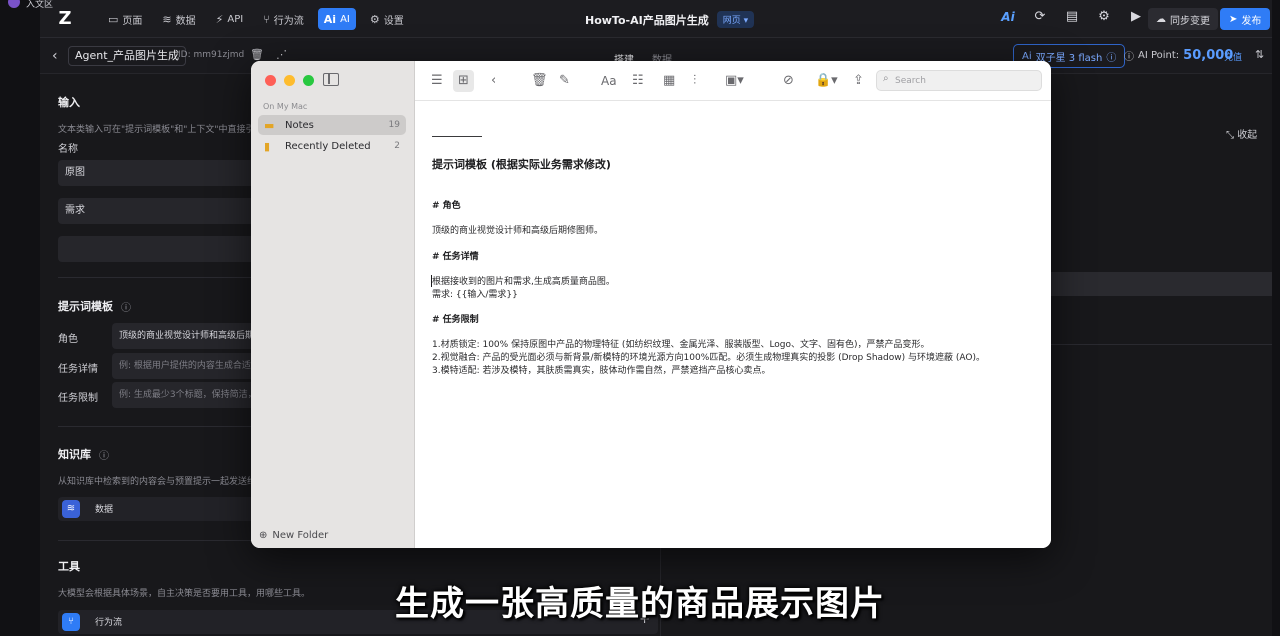 This screenshot has height=636, width=1280. Describe the element at coordinates (308, 80) in the screenshot. I see `zoom-window-button` at that location.